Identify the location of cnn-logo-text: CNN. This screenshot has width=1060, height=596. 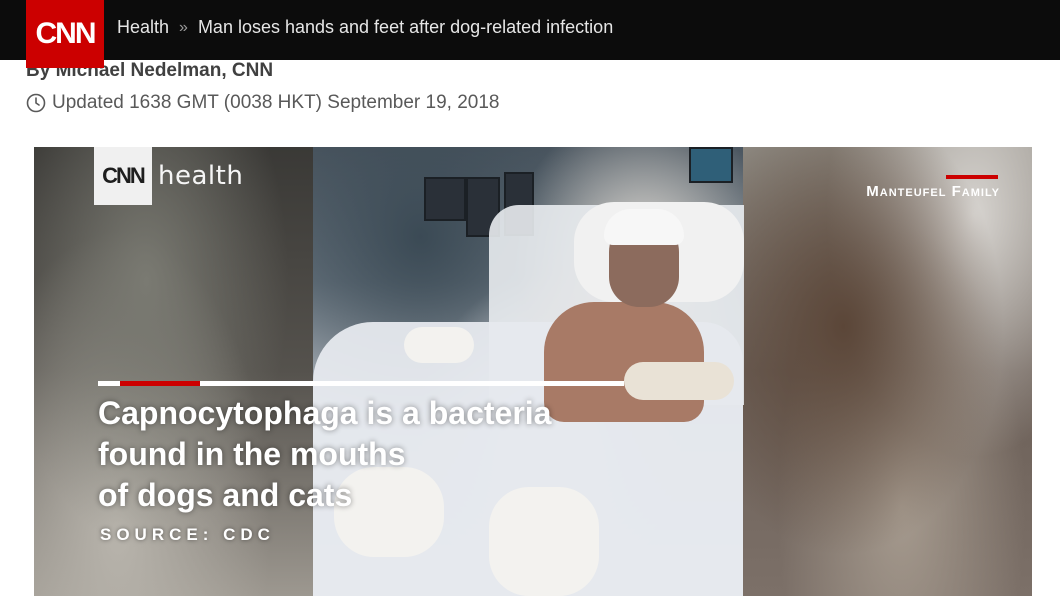
(66, 33).